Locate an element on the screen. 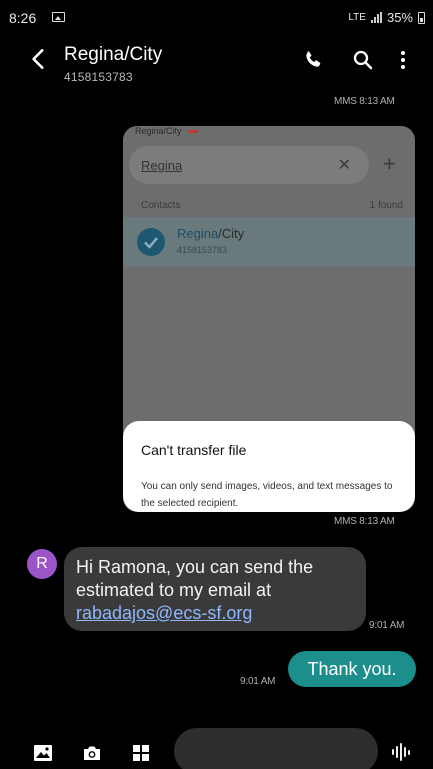 This screenshot has width=433, height=769. camera-icon is located at coordinates (92, 753).